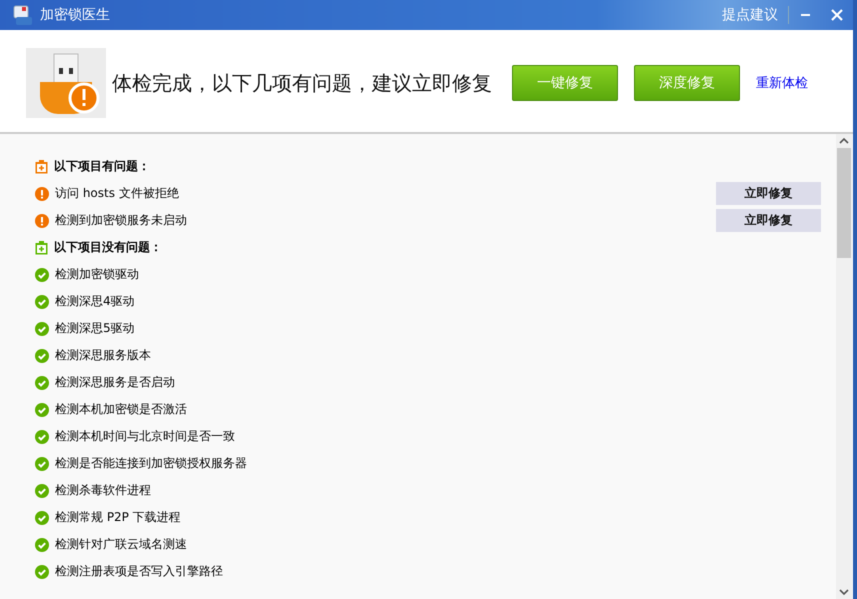 The height and width of the screenshot is (599, 857). Describe the element at coordinates (139, 571) in the screenshot. I see `check-item: 检测注册表项是否写入引擎路径` at that location.